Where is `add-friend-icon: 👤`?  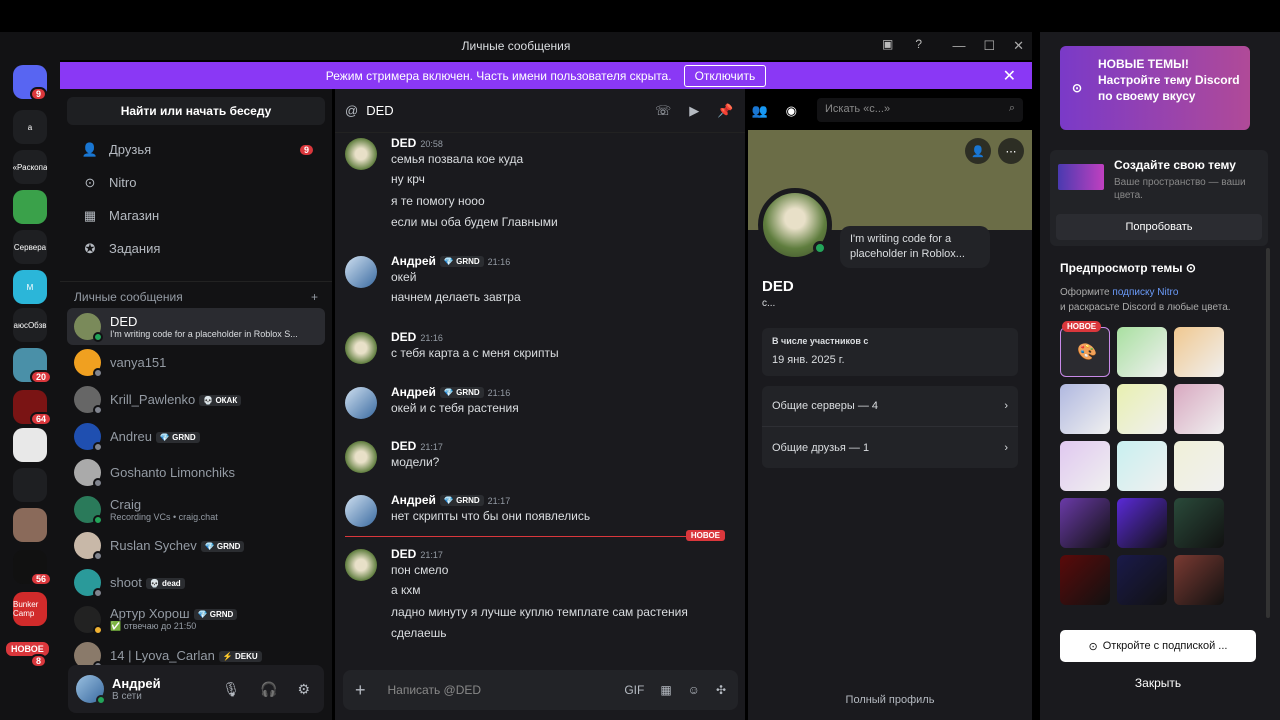
add-friend-icon: 👤 is located at coordinates (978, 151).